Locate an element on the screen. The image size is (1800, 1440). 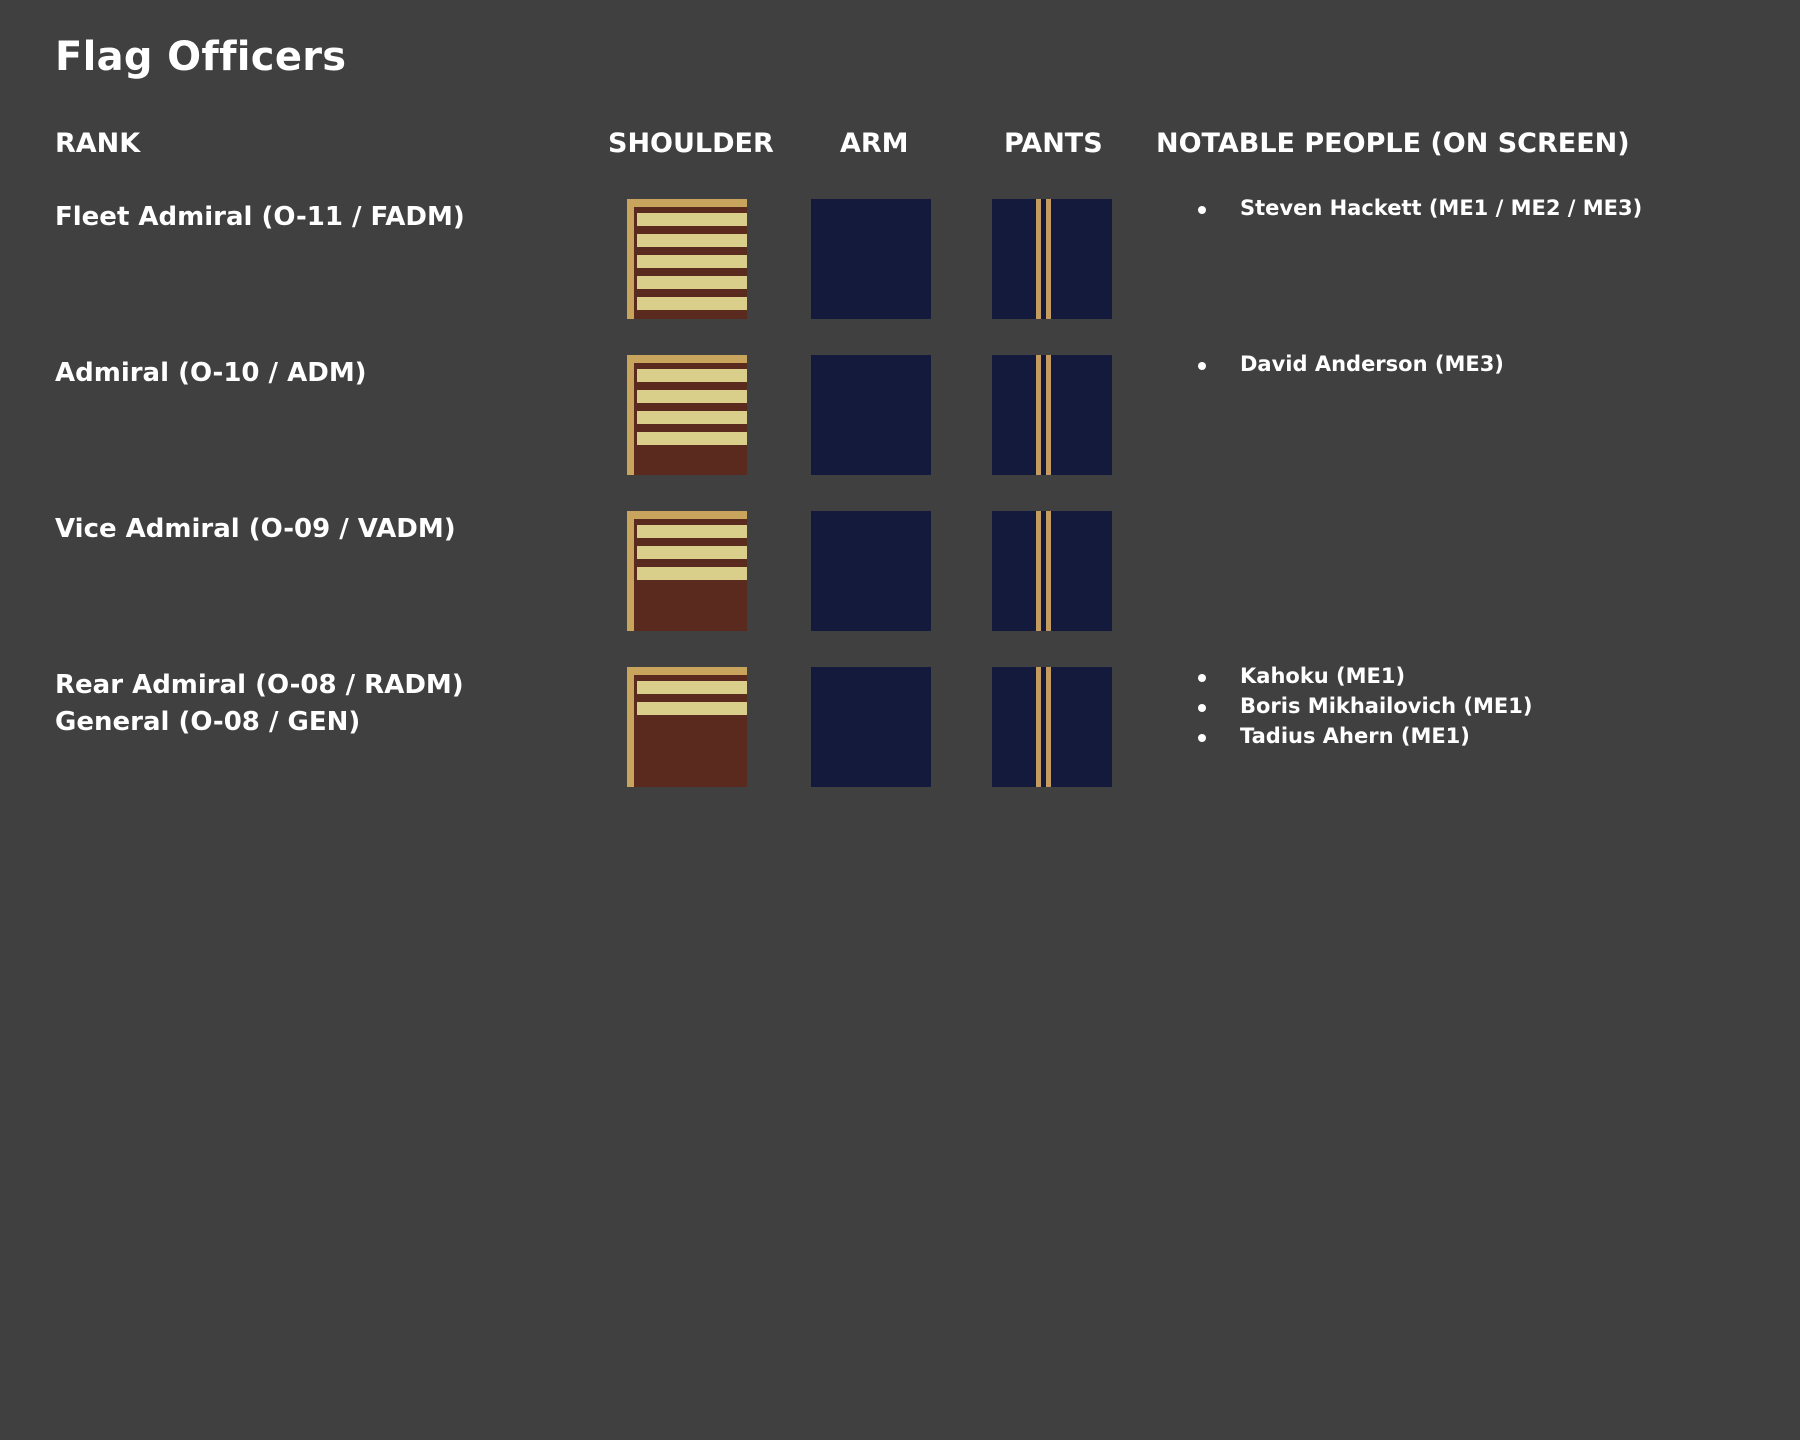
header-arm: ARM is located at coordinates (874, 143).